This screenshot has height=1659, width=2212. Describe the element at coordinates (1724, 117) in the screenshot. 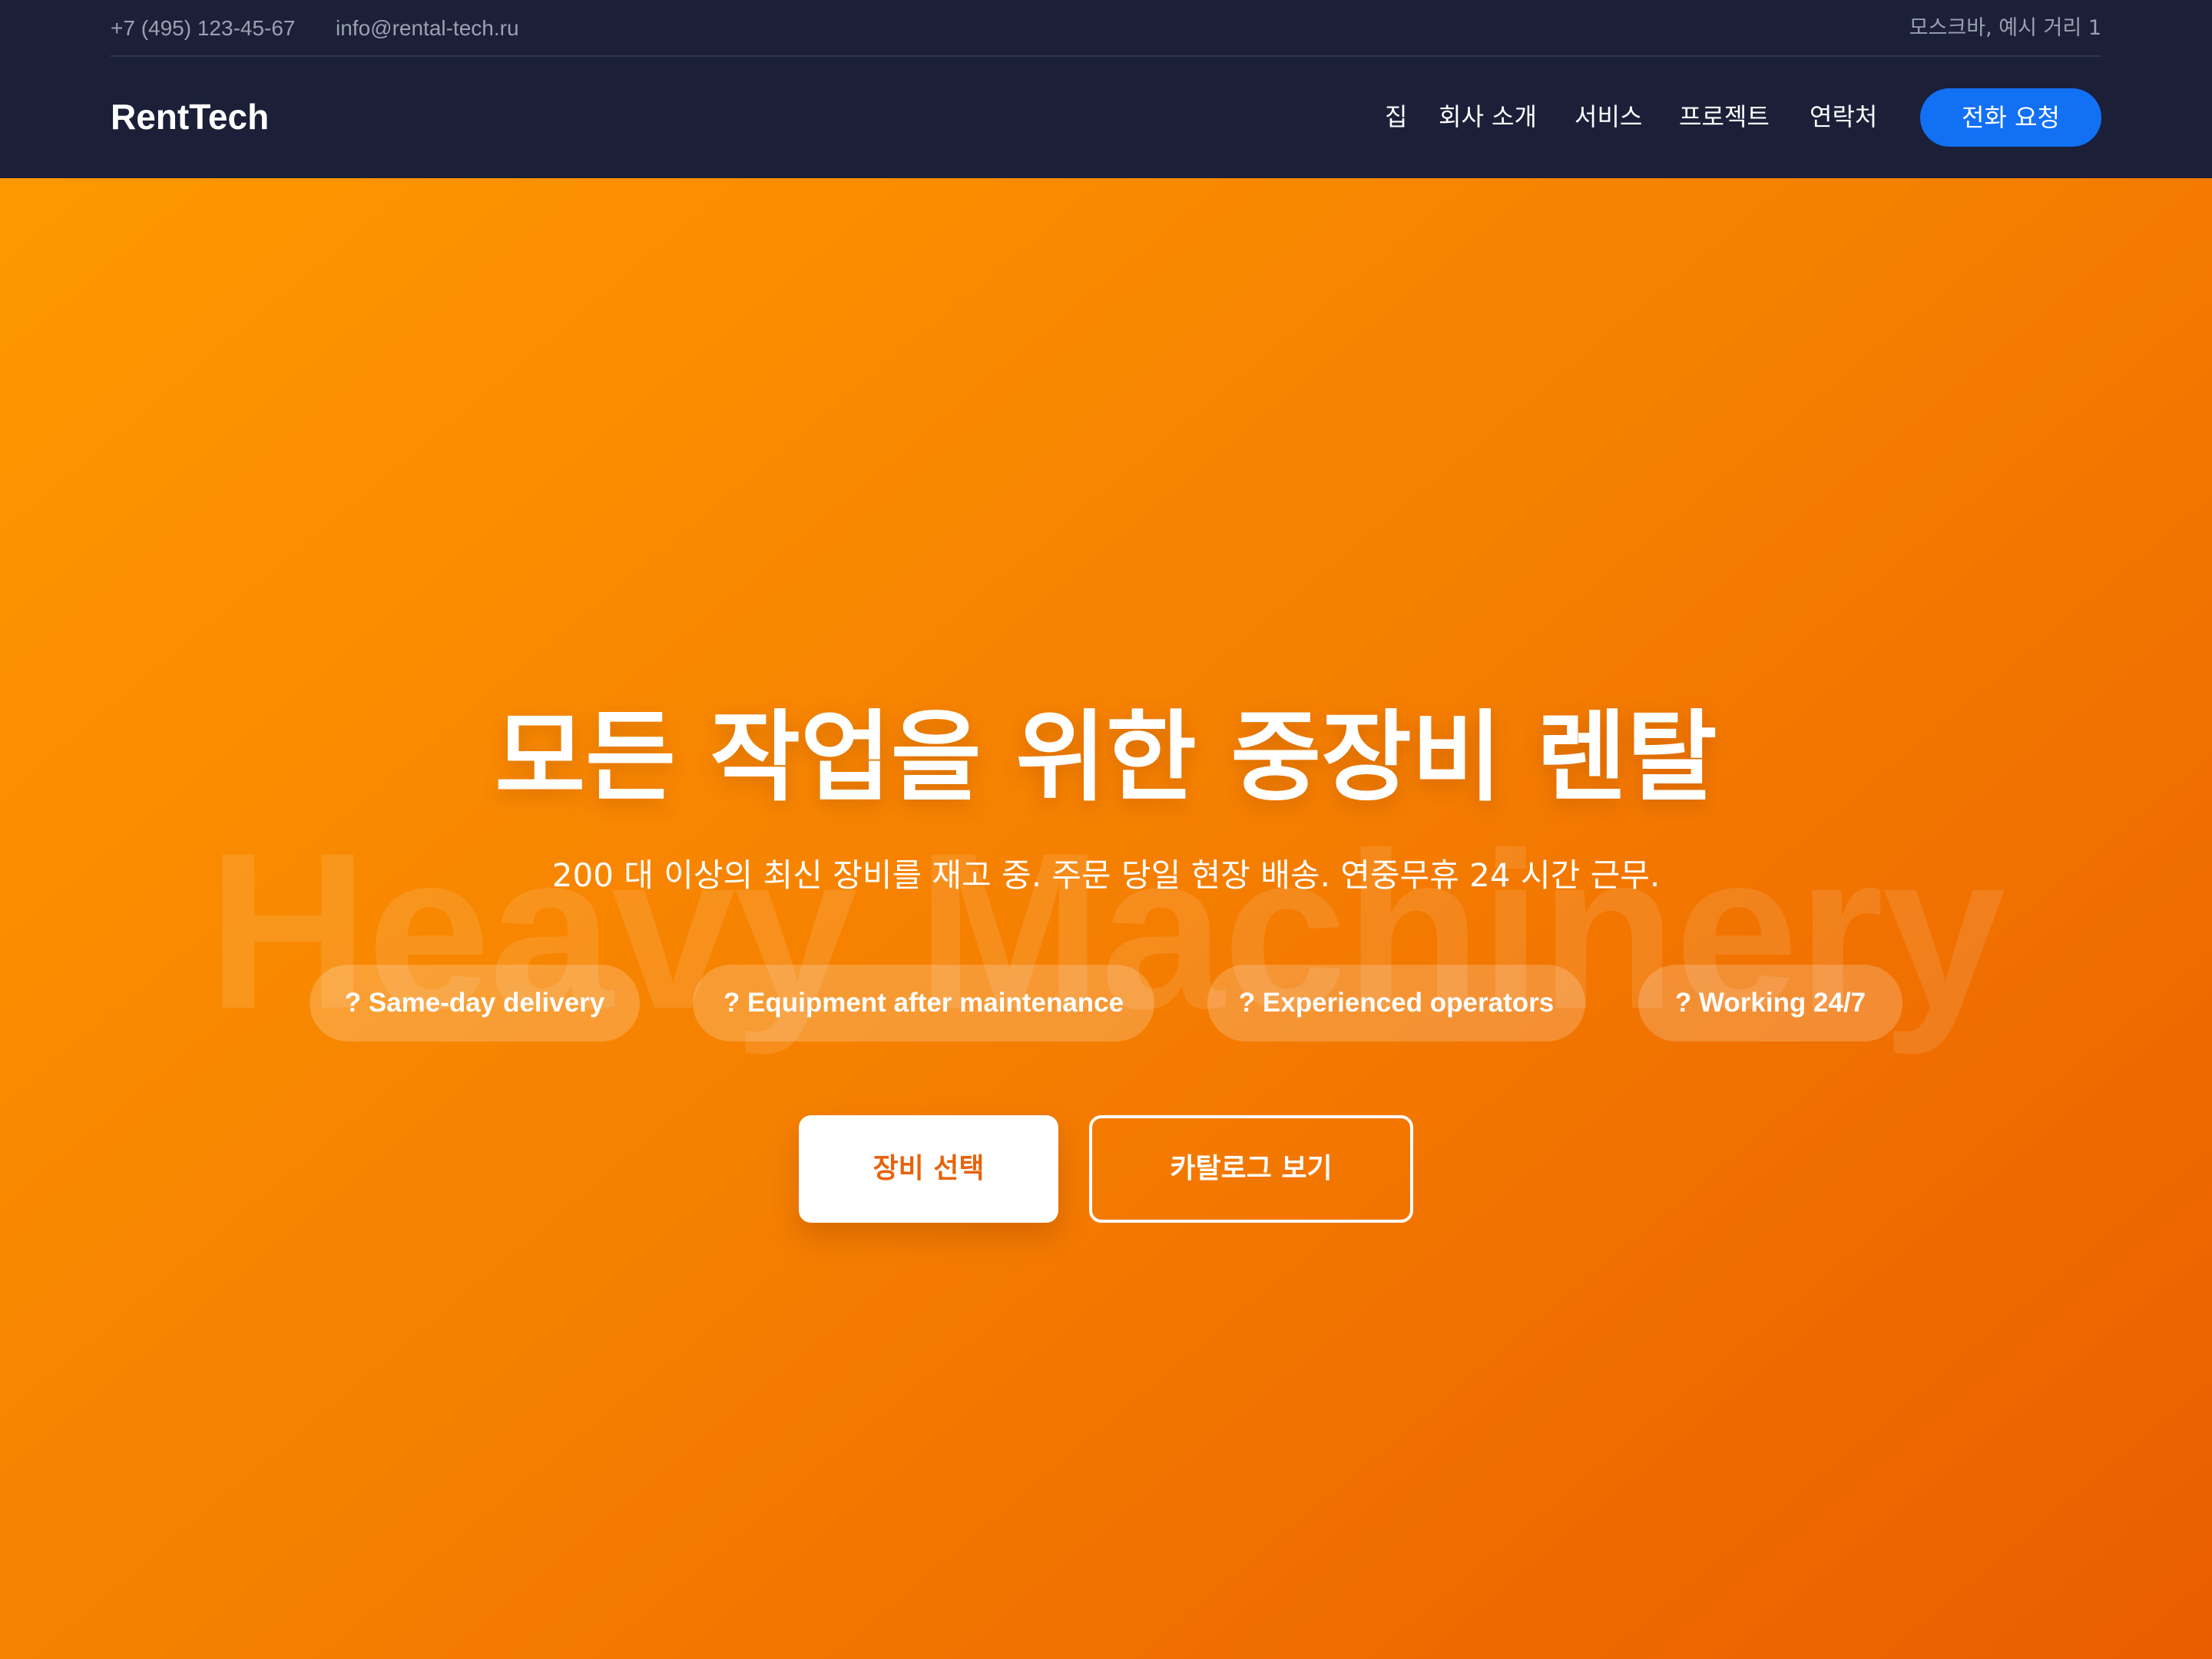

I see `nav-item-projects: 프로젝트` at that location.